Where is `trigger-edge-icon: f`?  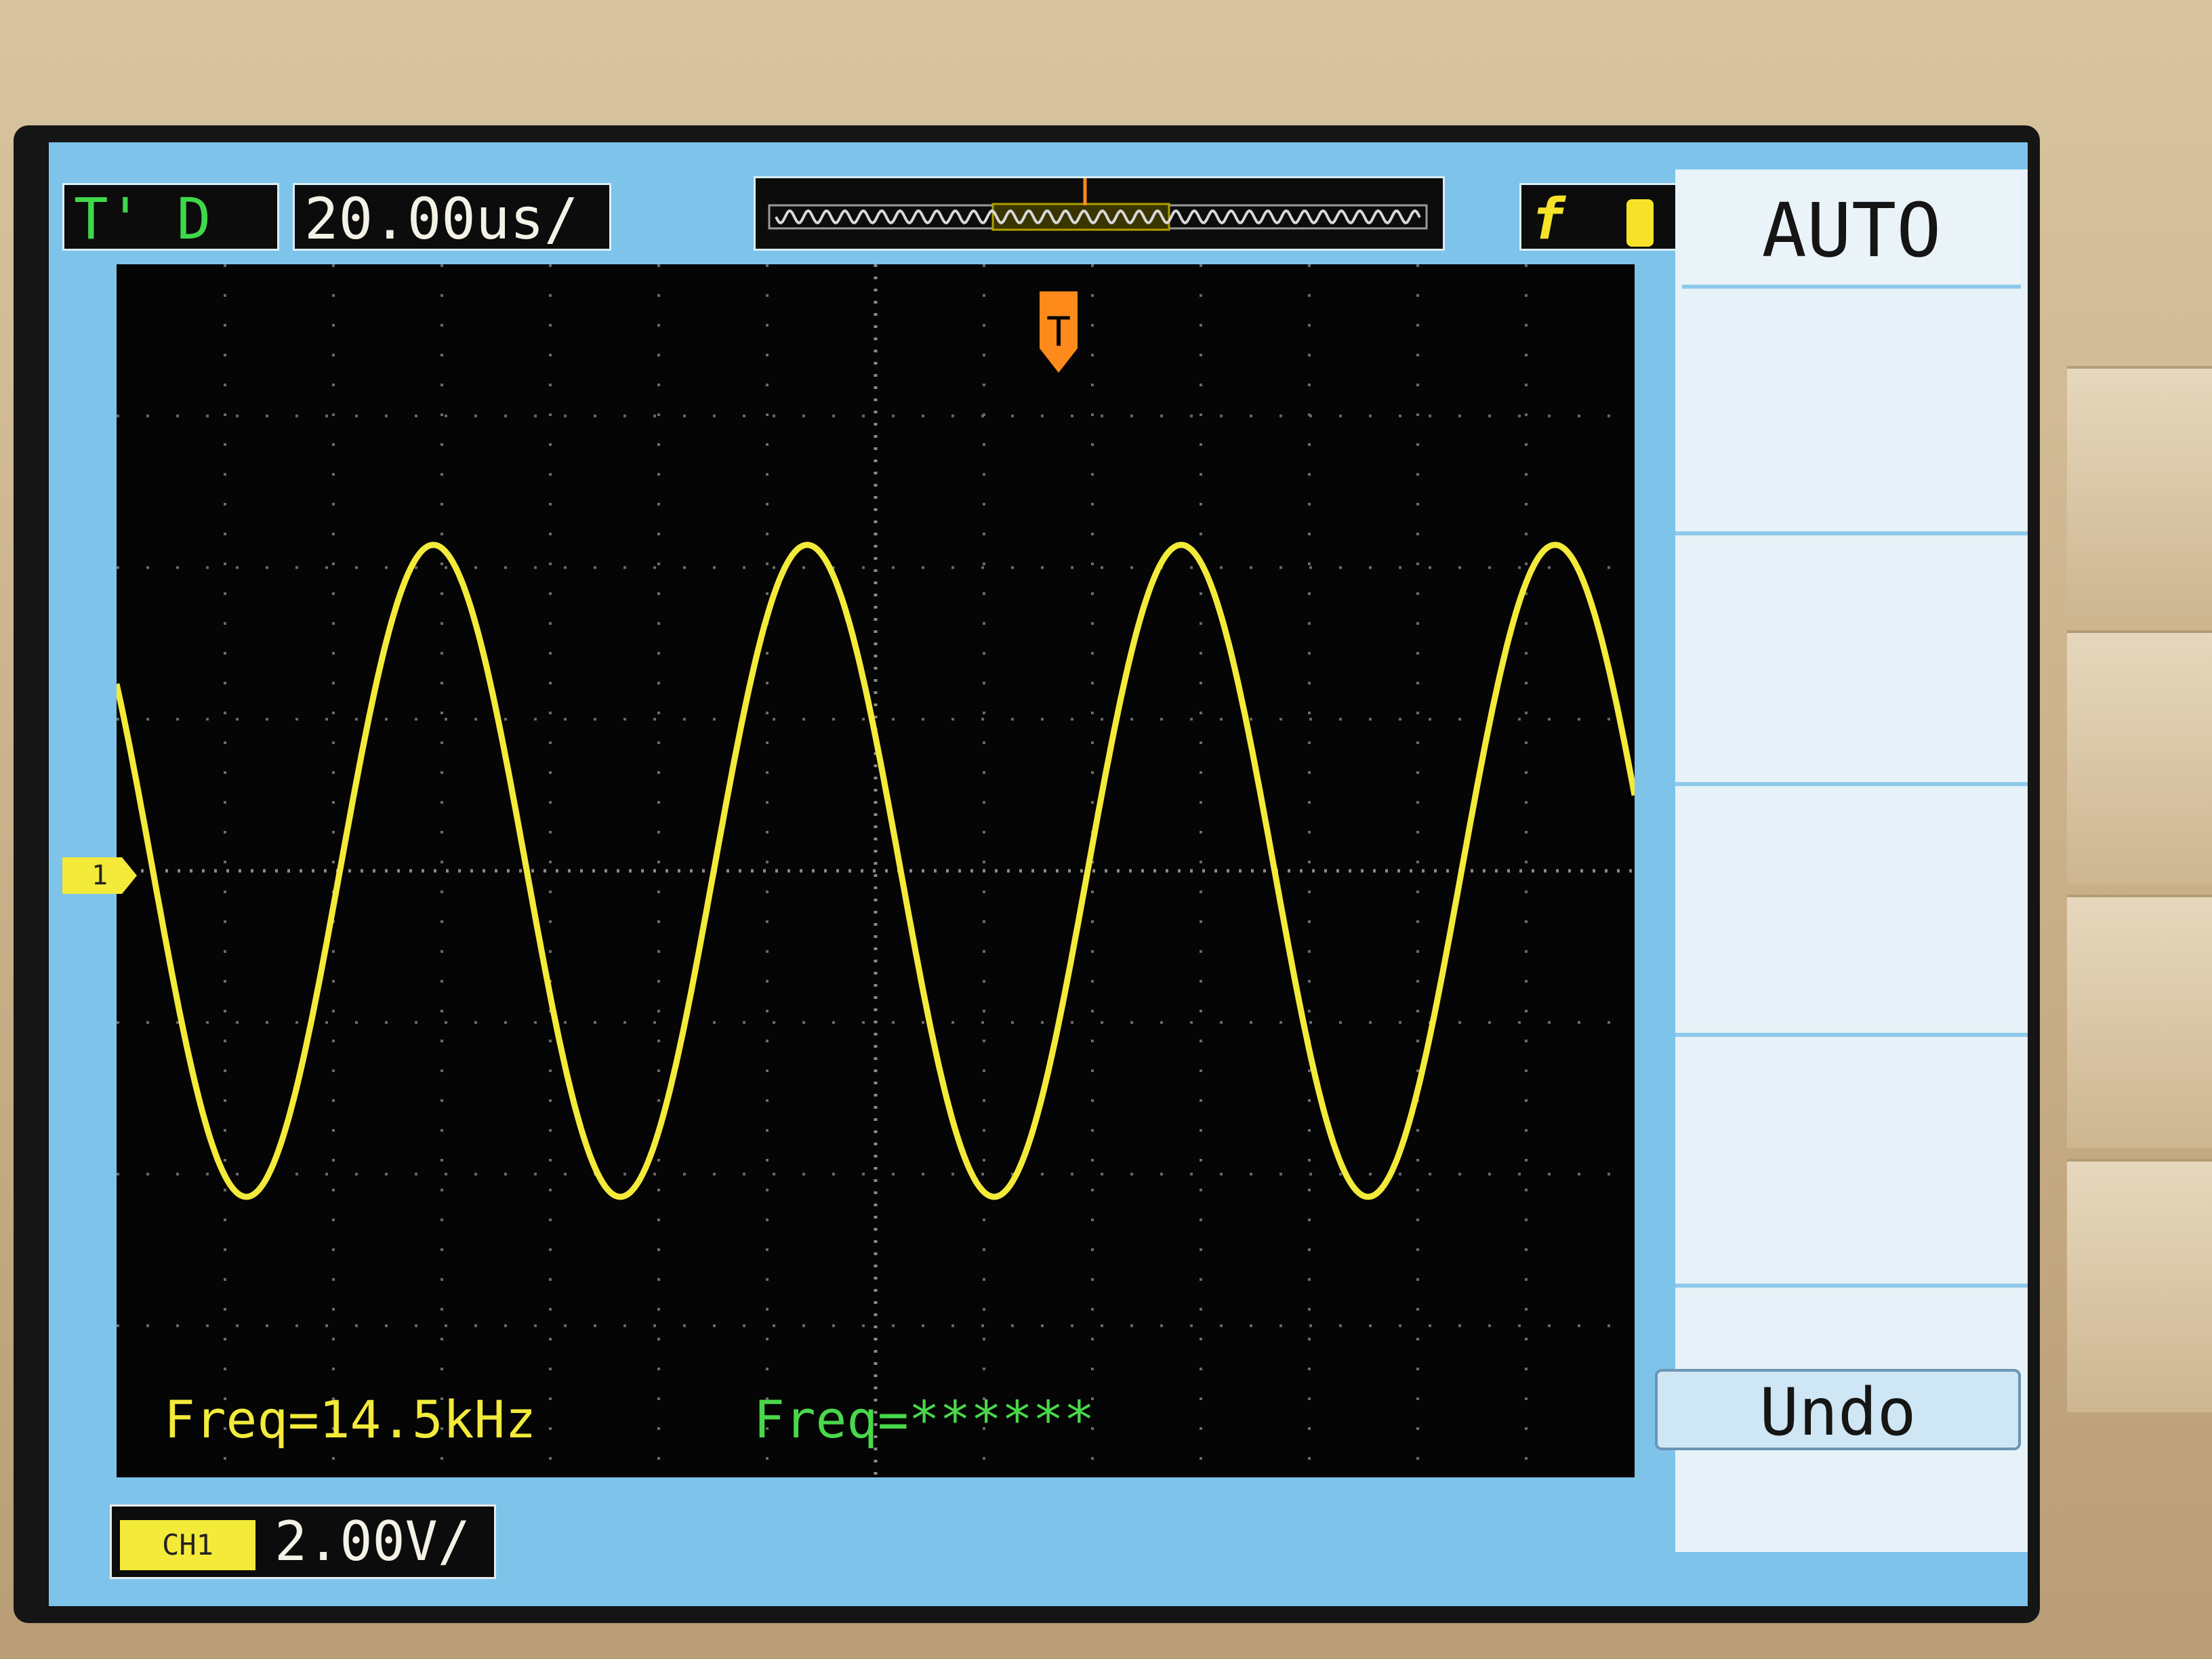 trigger-edge-icon: f is located at coordinates (1548, 219).